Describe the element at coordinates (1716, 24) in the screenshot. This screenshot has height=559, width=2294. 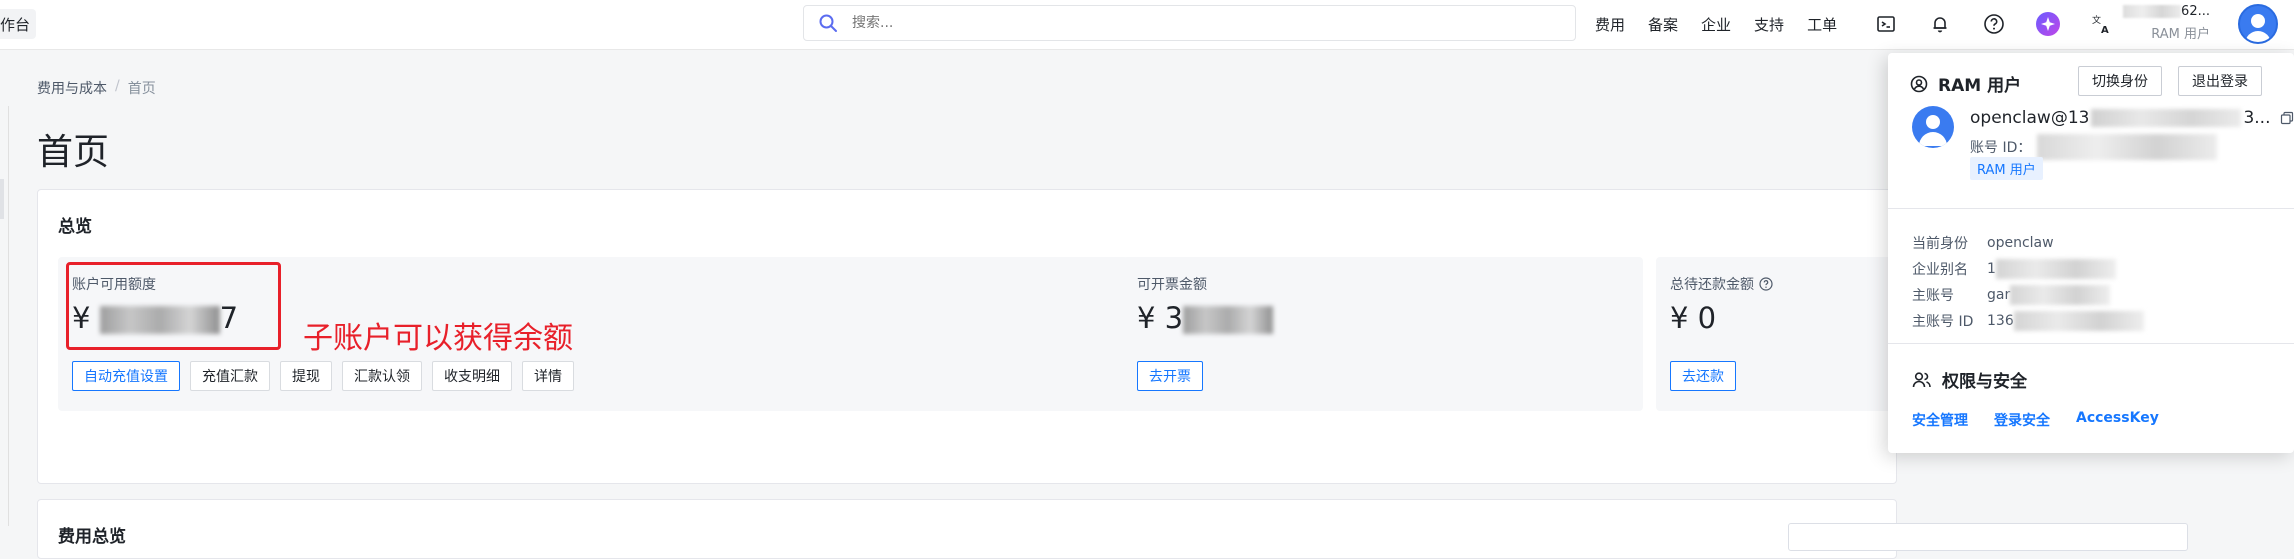
I see `nav-link-enterprise: 企业` at that location.